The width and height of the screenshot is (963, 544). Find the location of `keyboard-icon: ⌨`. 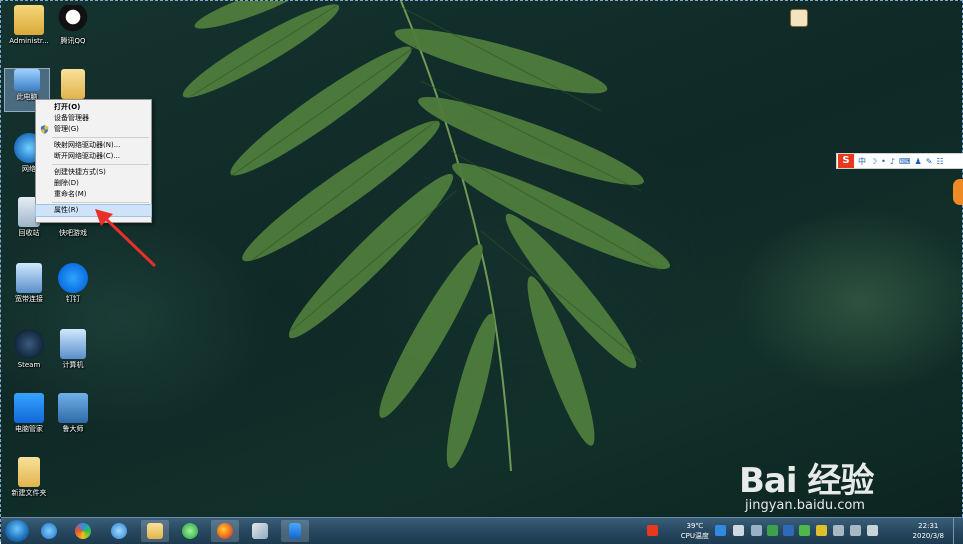

keyboard-icon: ⌨ is located at coordinates (905, 161).